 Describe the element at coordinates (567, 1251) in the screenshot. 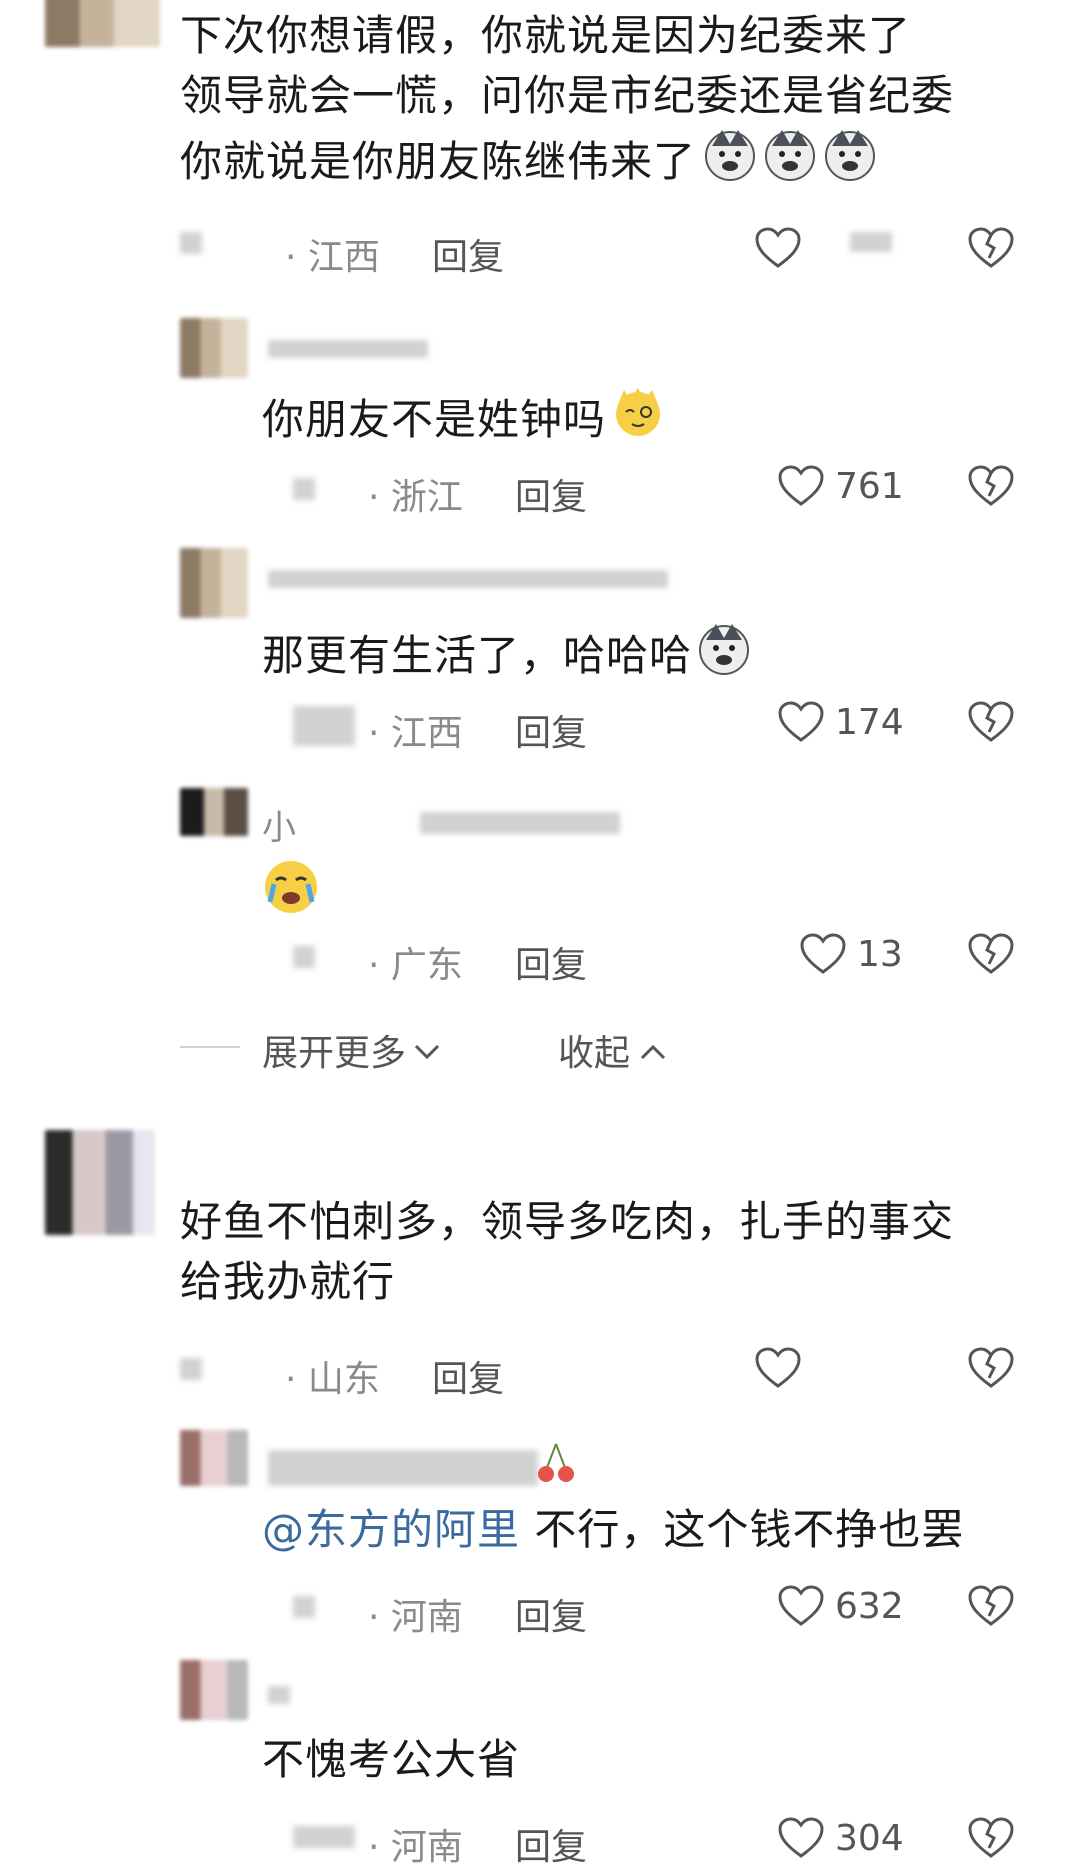

I see `comment-text: 好鱼不怕刺多，领导多吃肉，扎手的事交 给我办就行` at that location.